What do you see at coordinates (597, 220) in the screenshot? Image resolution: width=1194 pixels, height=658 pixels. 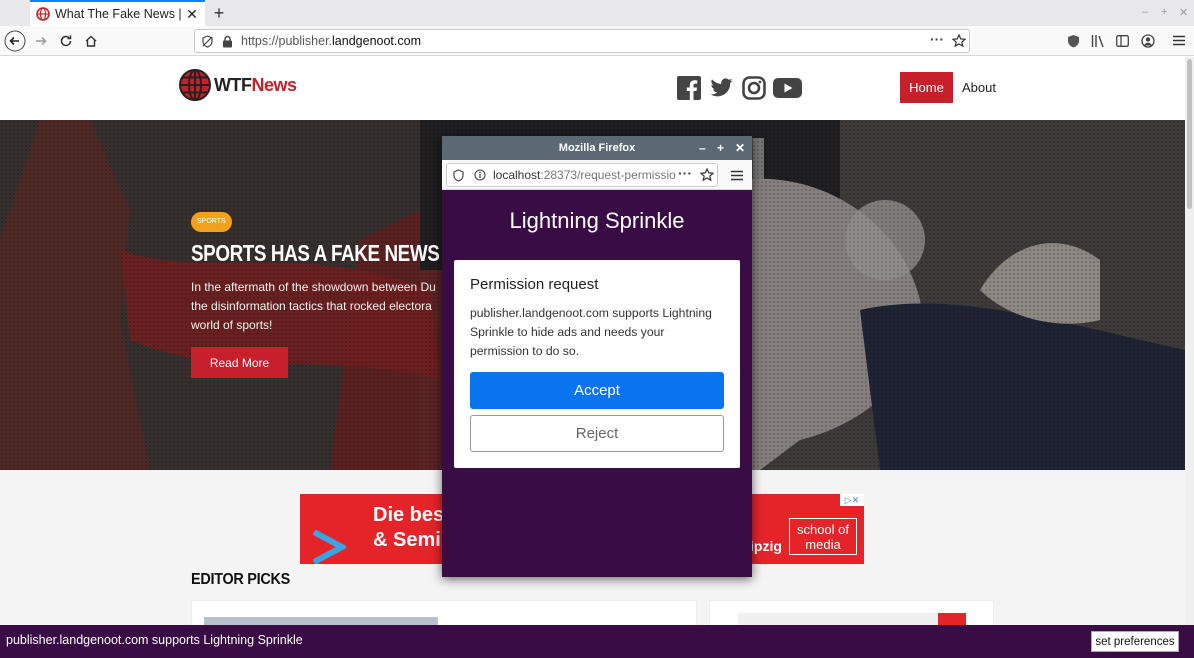 I see `extension-app-name: Lightning Sprinkle` at bounding box center [597, 220].